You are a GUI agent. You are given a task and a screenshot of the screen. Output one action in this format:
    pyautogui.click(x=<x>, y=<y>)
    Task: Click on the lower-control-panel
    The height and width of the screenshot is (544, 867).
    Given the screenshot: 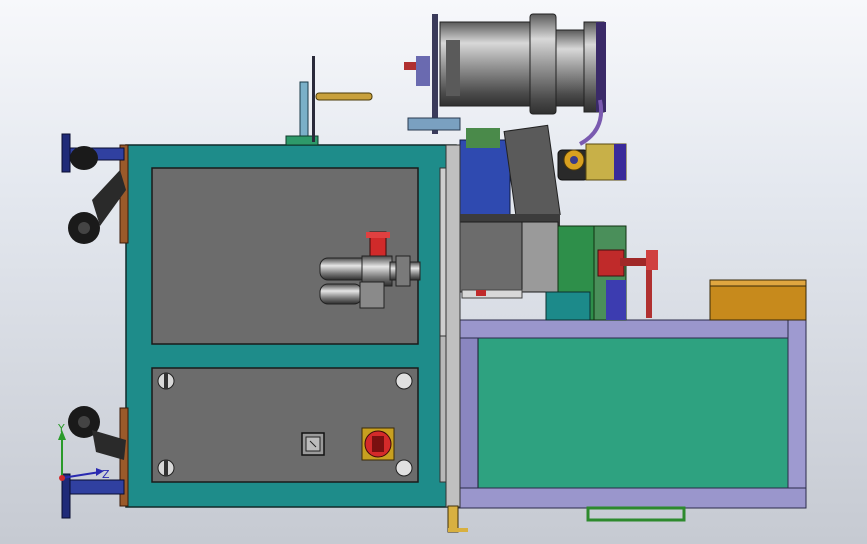 What is the action you would take?
    pyautogui.click(x=285, y=425)
    